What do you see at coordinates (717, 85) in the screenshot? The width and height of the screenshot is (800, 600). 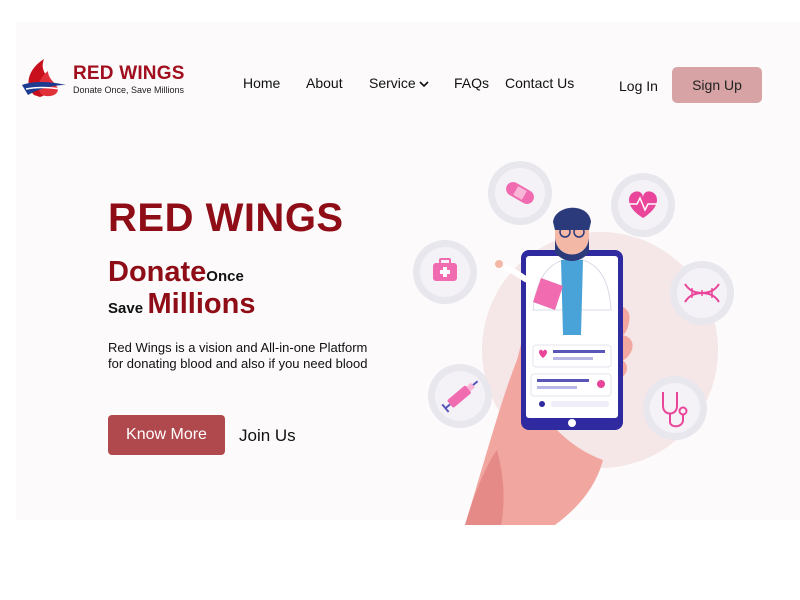 I see `signup-button: Sign Up` at bounding box center [717, 85].